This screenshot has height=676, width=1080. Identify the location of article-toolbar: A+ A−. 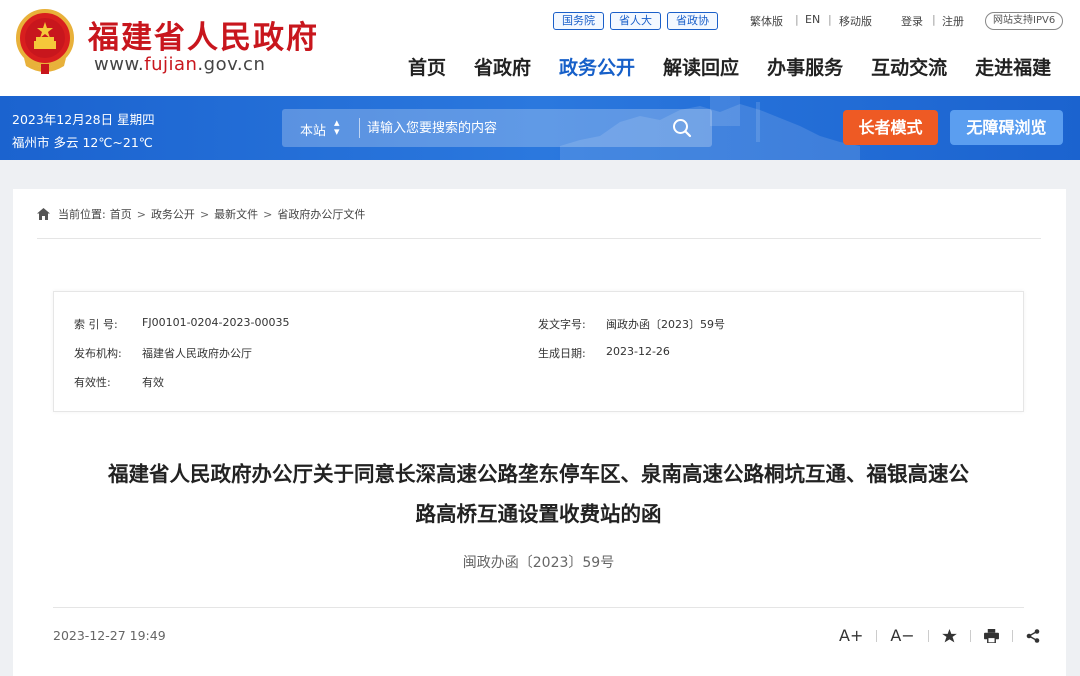
(939, 635).